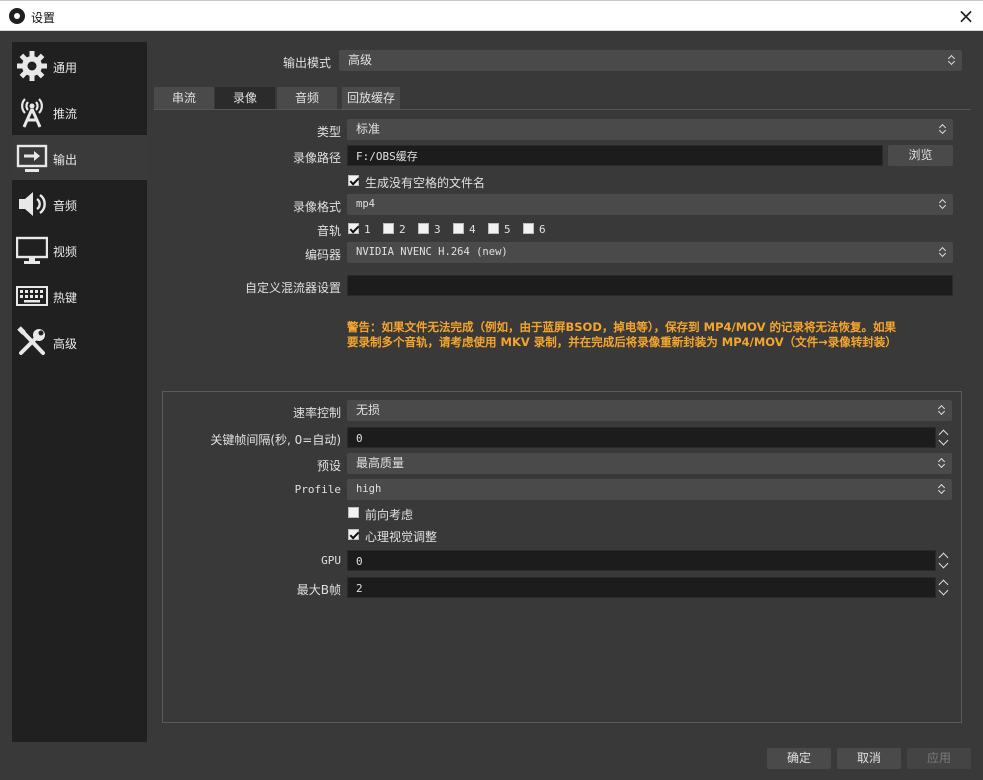 Image resolution: width=983 pixels, height=780 pixels. Describe the element at coordinates (31, 340) in the screenshot. I see `tools-icon` at that location.